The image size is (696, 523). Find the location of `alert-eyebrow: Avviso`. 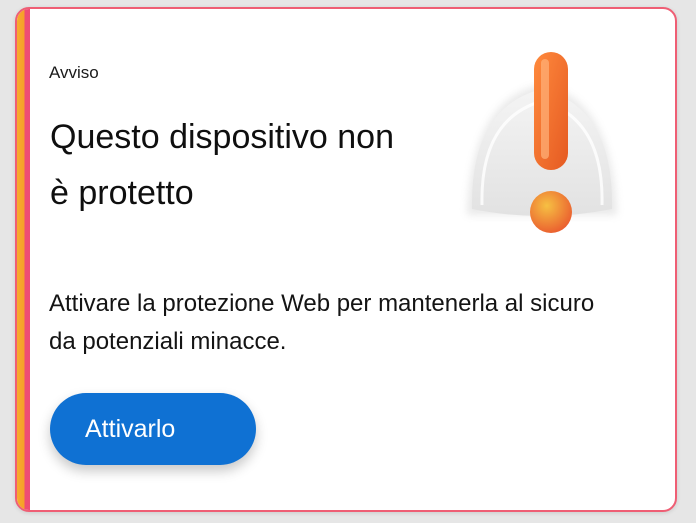

alert-eyebrow: Avviso is located at coordinates (74, 72).